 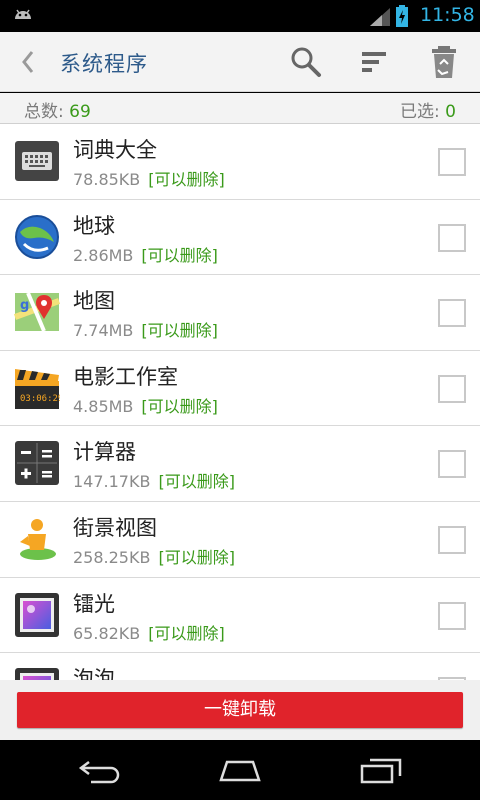 I want to click on list-item: 计算器 147.17KB [可以删除], so click(x=240, y=464).